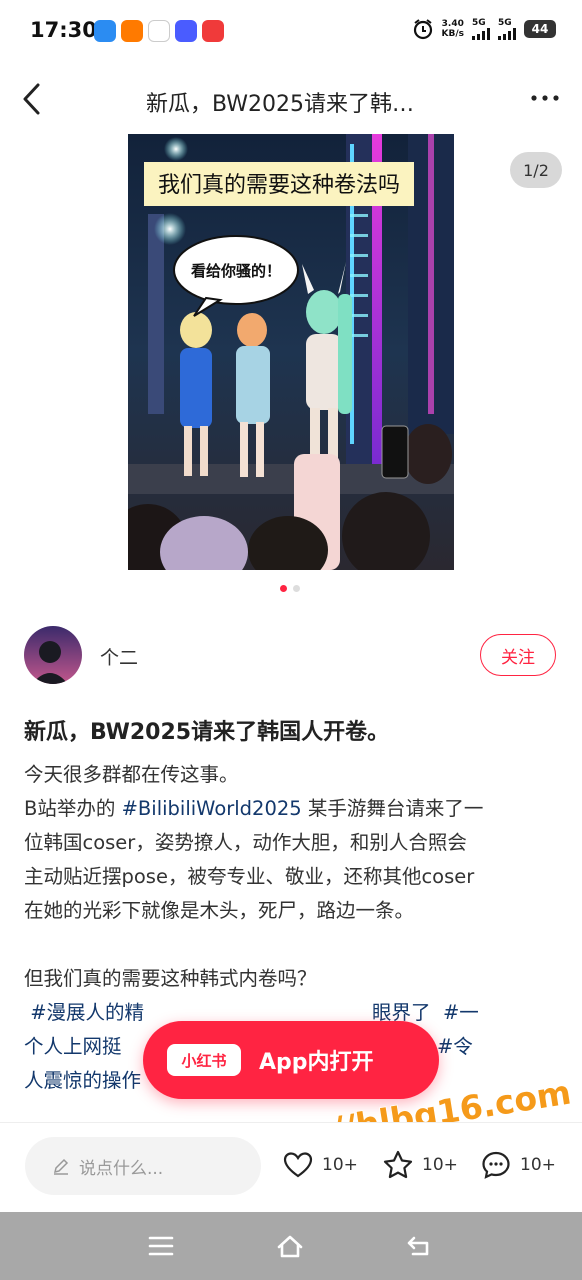 The image size is (582, 1280). What do you see at coordinates (290, 588) in the screenshot?
I see `pagination-dots` at bounding box center [290, 588].